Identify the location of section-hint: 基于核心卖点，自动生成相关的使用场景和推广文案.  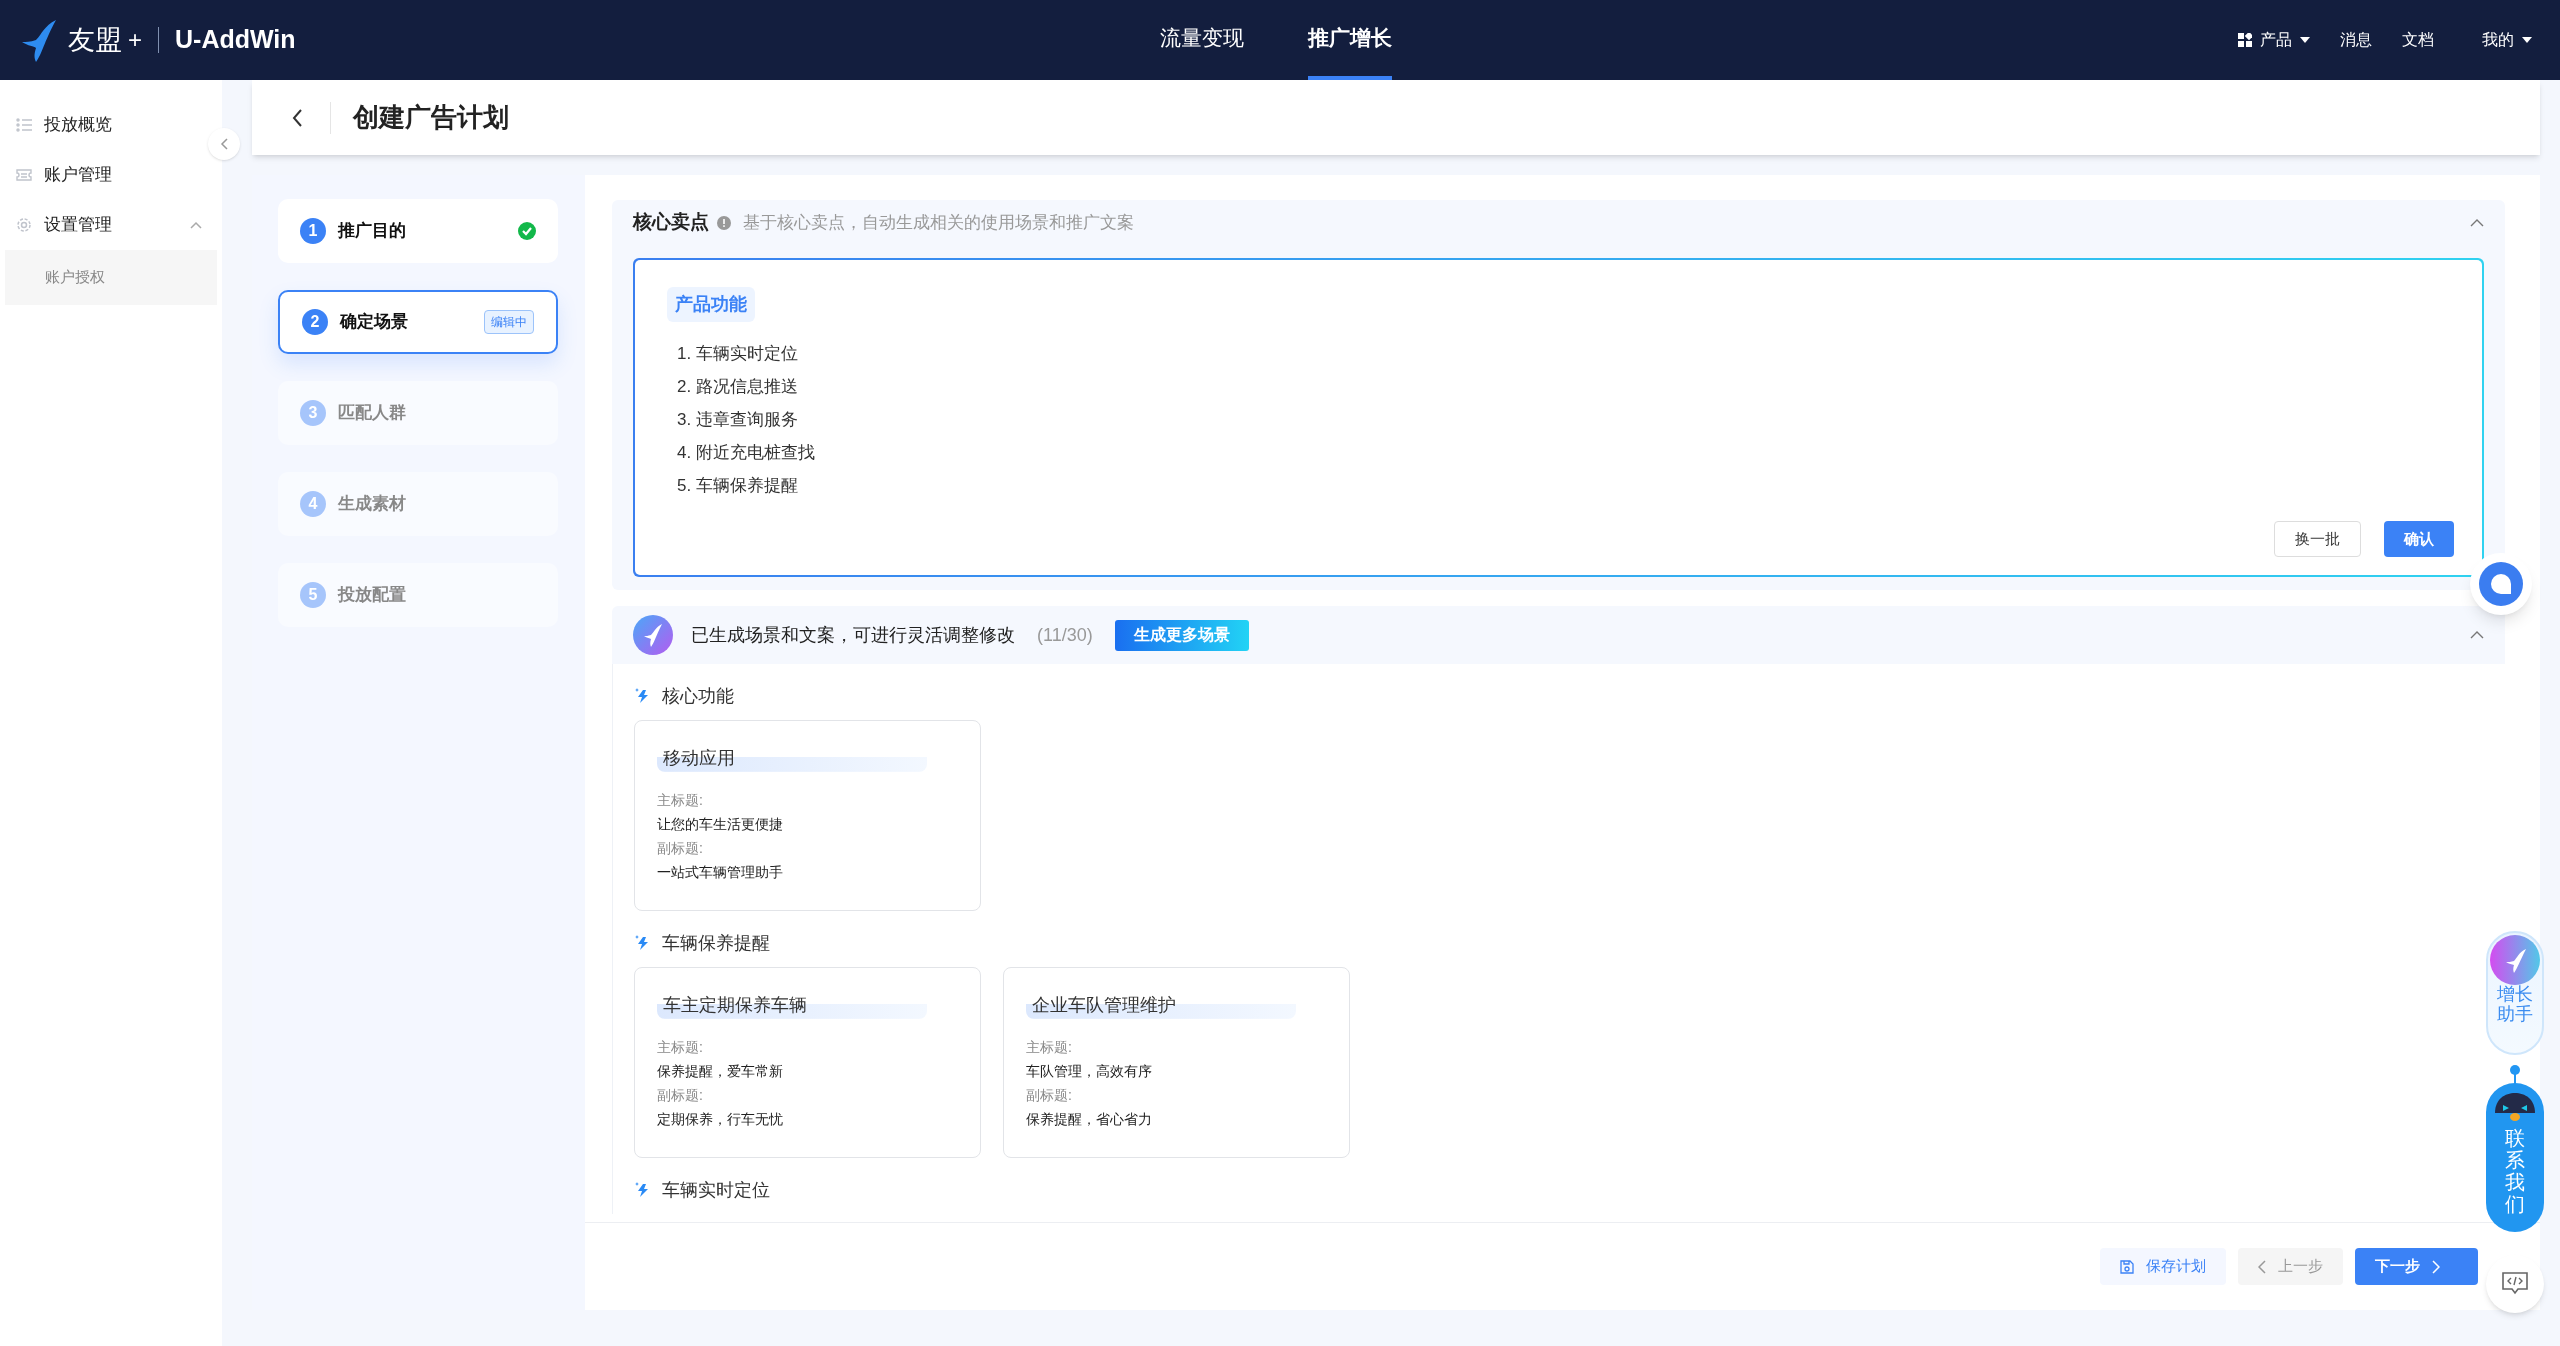
(938, 222).